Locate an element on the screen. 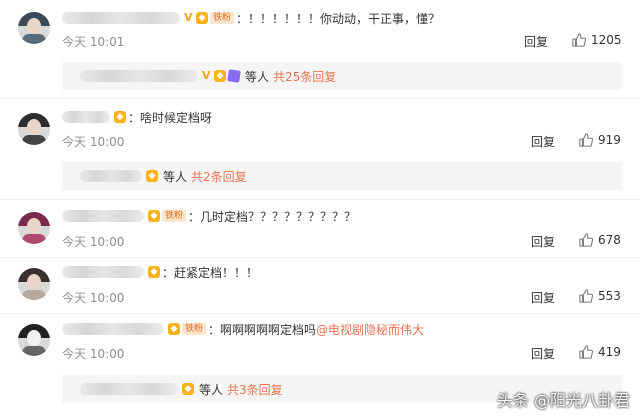  like-button: 919 is located at coordinates (600, 140).